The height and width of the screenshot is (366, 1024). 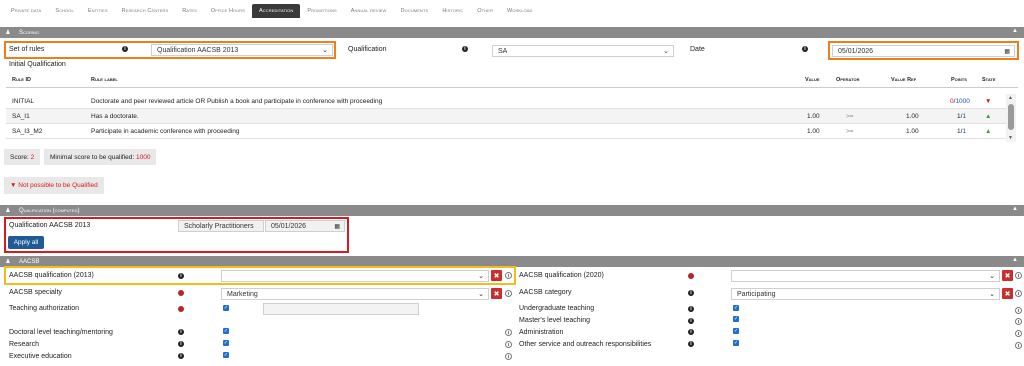 I want to click on other-service-checkbox: ✓, so click(x=736, y=343).